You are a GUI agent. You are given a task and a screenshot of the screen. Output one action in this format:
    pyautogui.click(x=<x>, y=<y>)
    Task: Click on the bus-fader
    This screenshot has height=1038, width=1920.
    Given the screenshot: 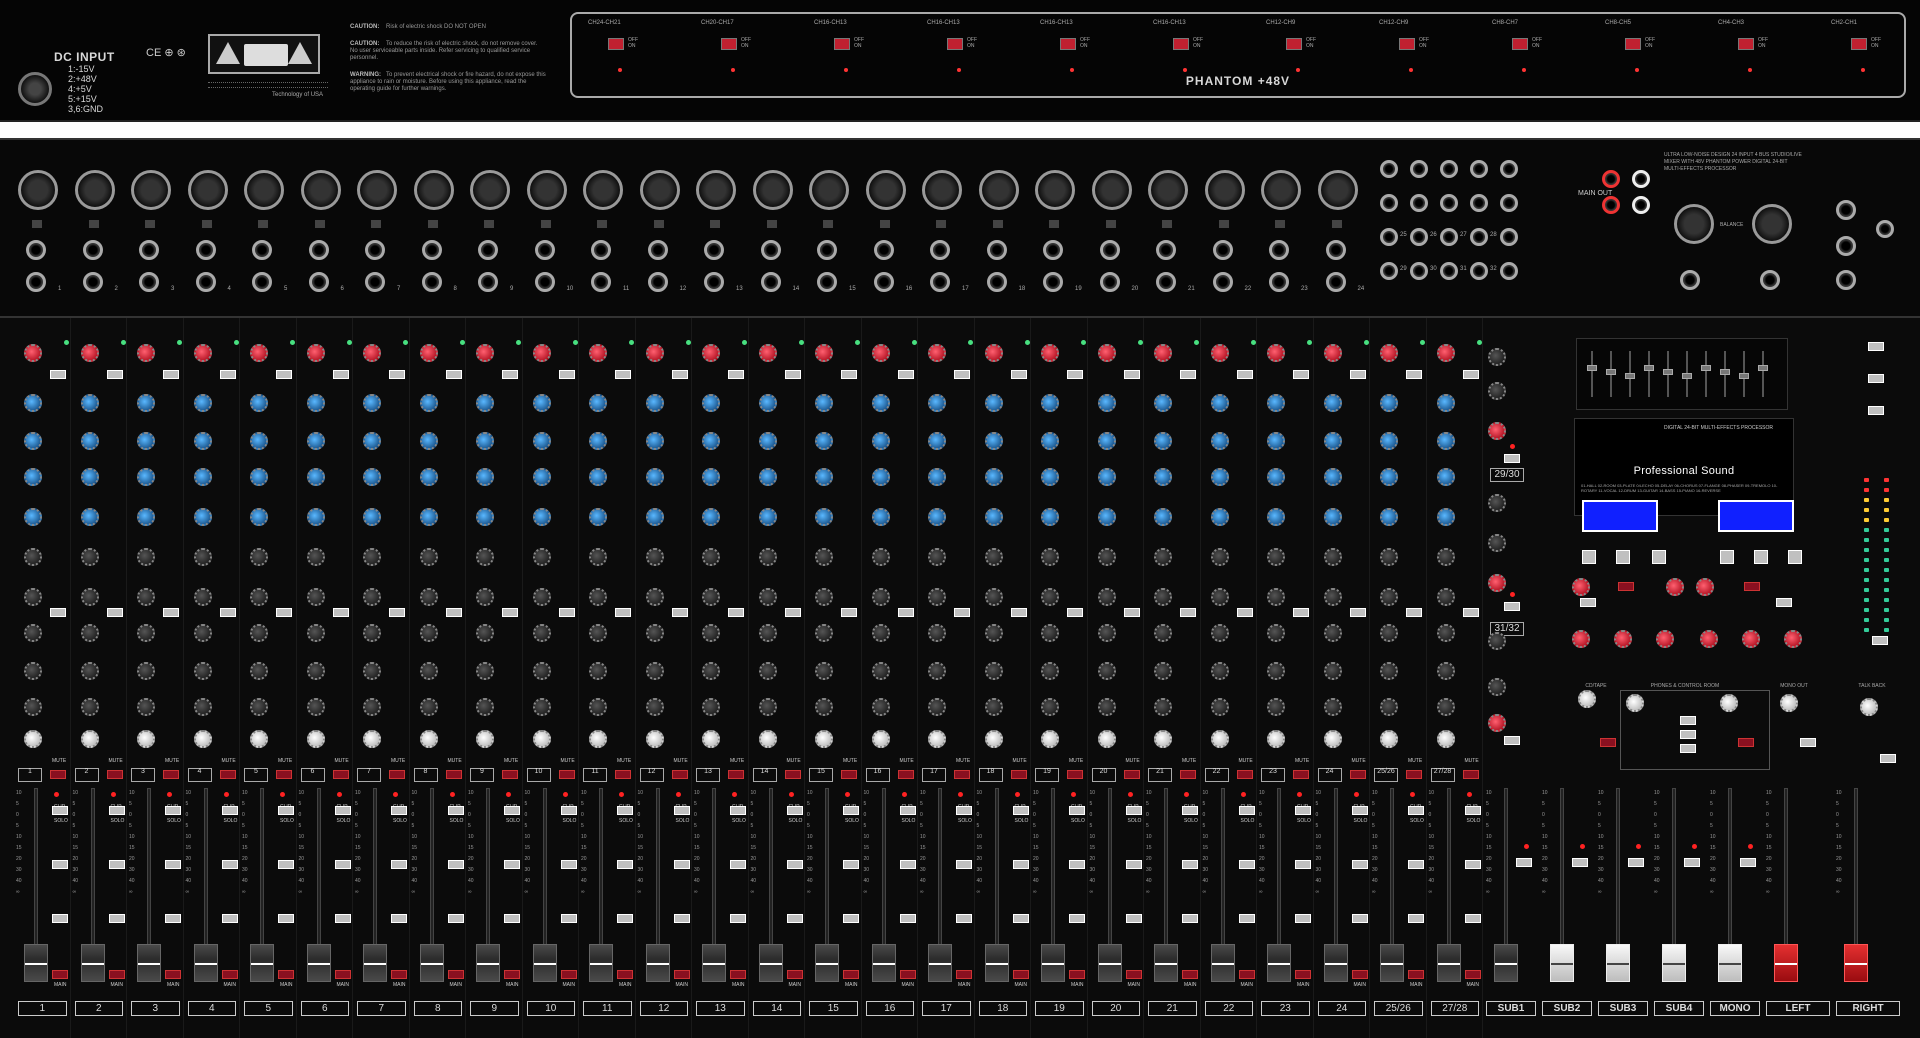 What is the action you would take?
    pyautogui.click(x=1506, y=963)
    